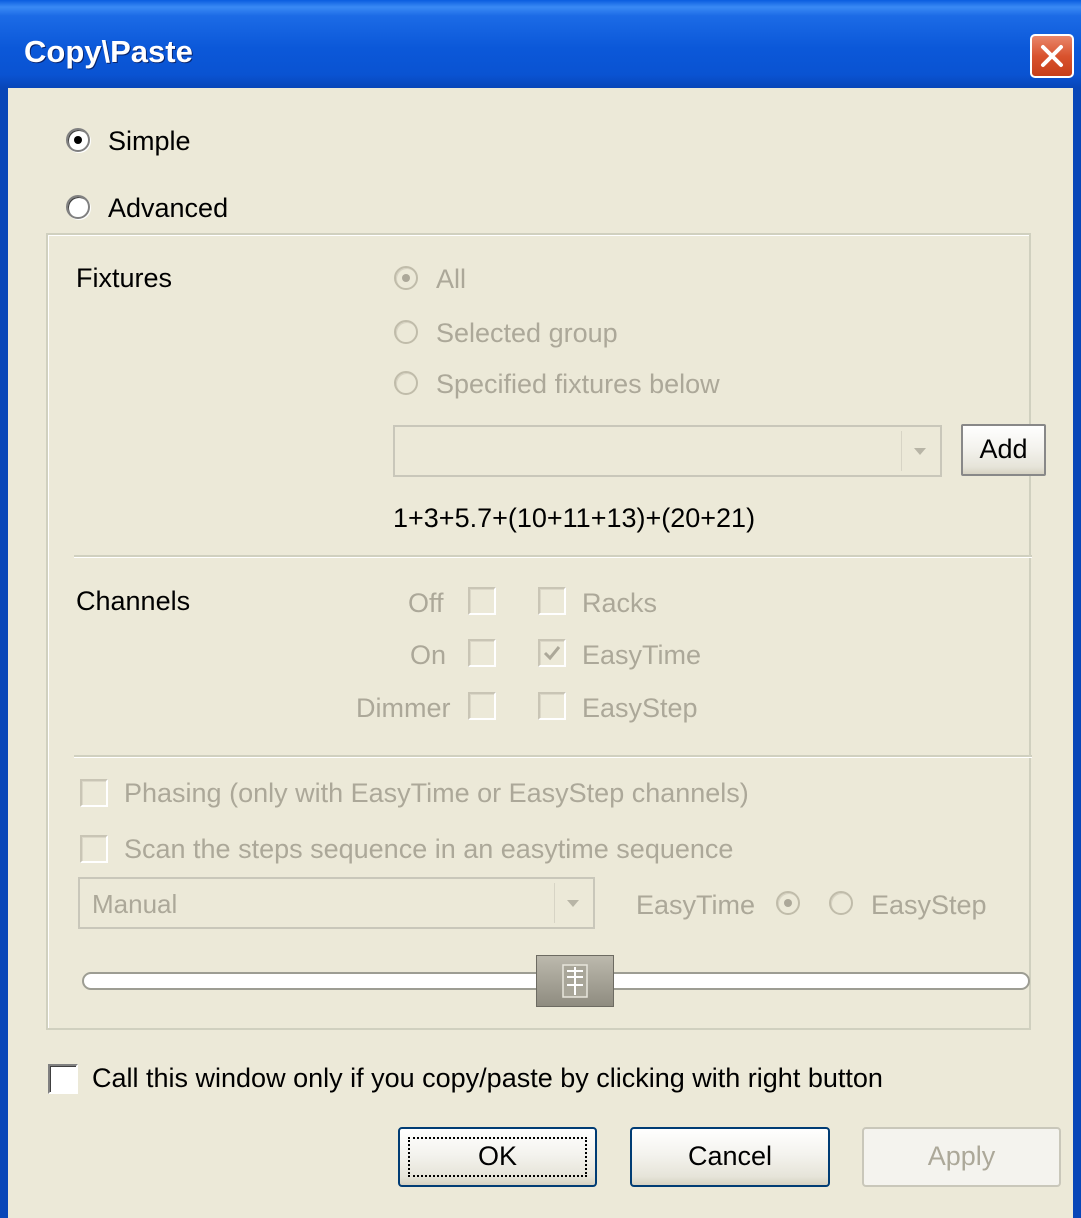 This screenshot has width=1081, height=1218. I want to click on channel-racks-label: Racks, so click(619, 603).